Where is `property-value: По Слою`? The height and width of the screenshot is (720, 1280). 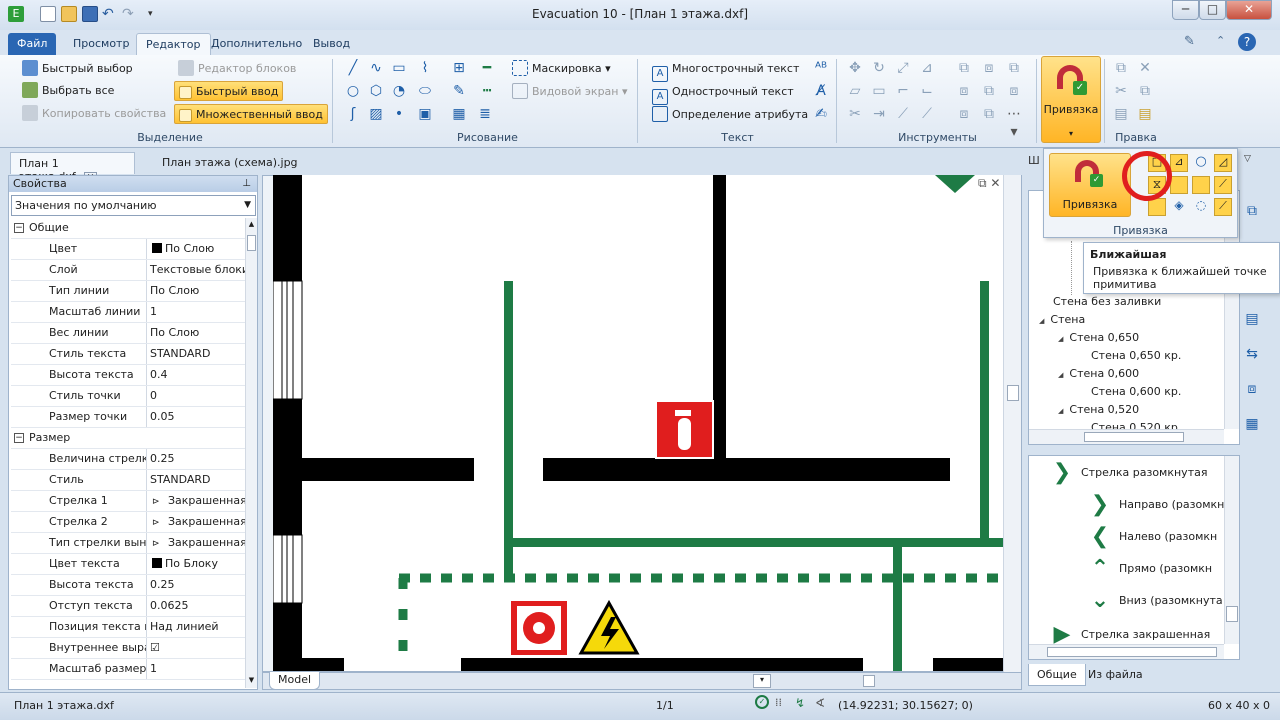 property-value: По Слою is located at coordinates (197, 291).